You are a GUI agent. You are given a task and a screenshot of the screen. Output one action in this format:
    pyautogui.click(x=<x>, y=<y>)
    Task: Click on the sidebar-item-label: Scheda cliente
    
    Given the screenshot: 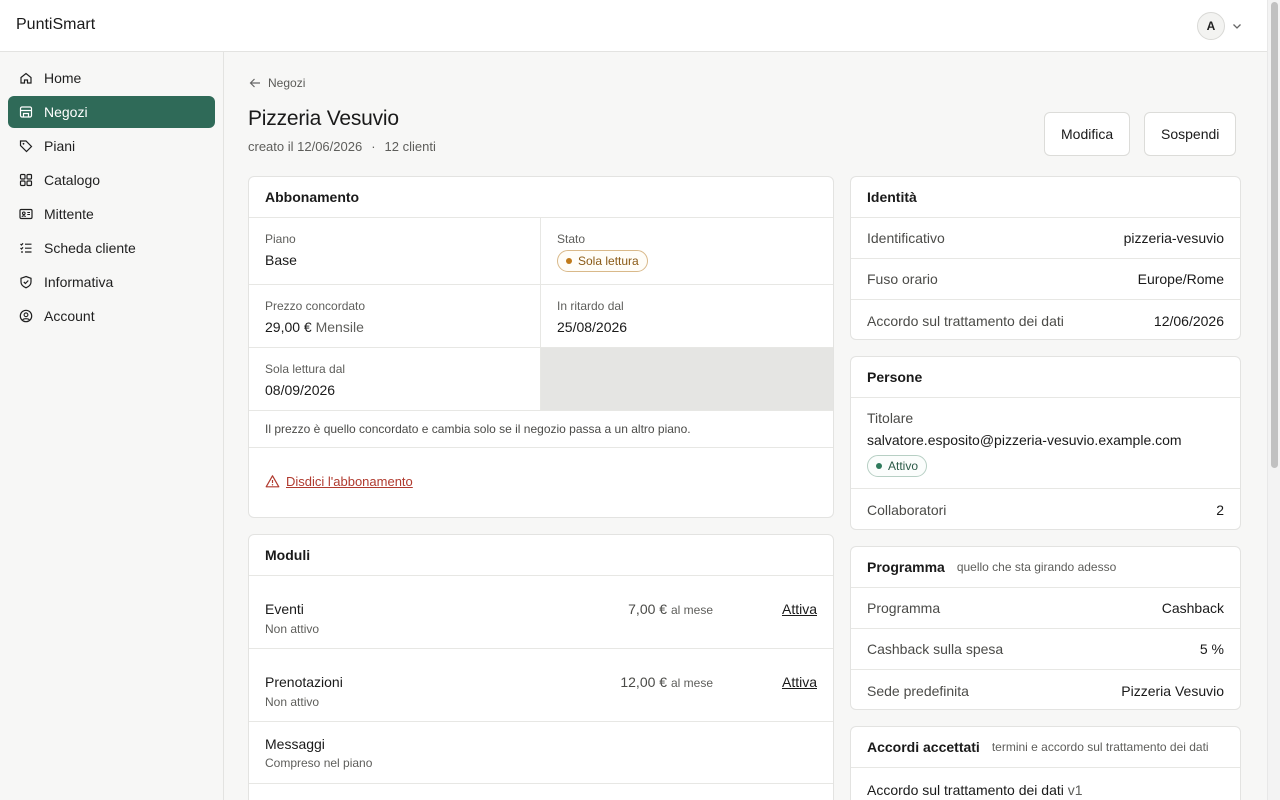 What is the action you would take?
    pyautogui.click(x=90, y=248)
    